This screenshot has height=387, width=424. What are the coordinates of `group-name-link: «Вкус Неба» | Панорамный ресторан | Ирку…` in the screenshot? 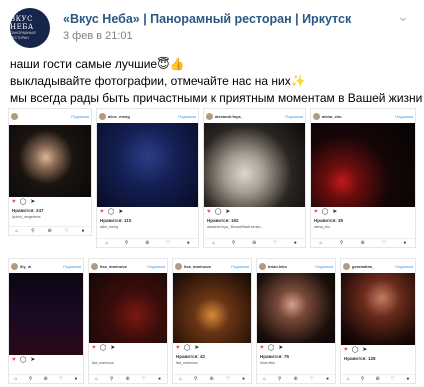 It's located at (207, 19).